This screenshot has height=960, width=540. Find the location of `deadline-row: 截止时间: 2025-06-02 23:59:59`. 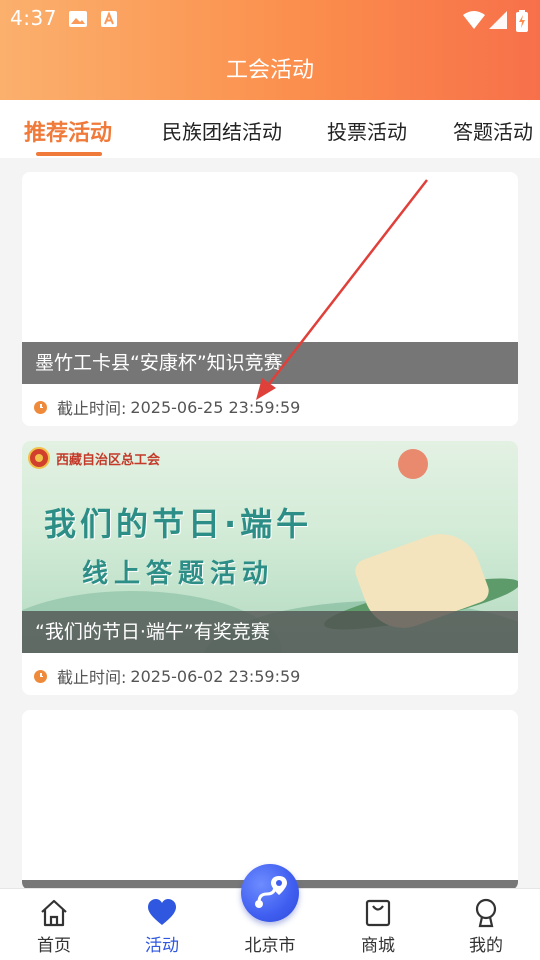

deadline-row: 截止时间: 2025-06-02 23:59:59 is located at coordinates (167, 676).